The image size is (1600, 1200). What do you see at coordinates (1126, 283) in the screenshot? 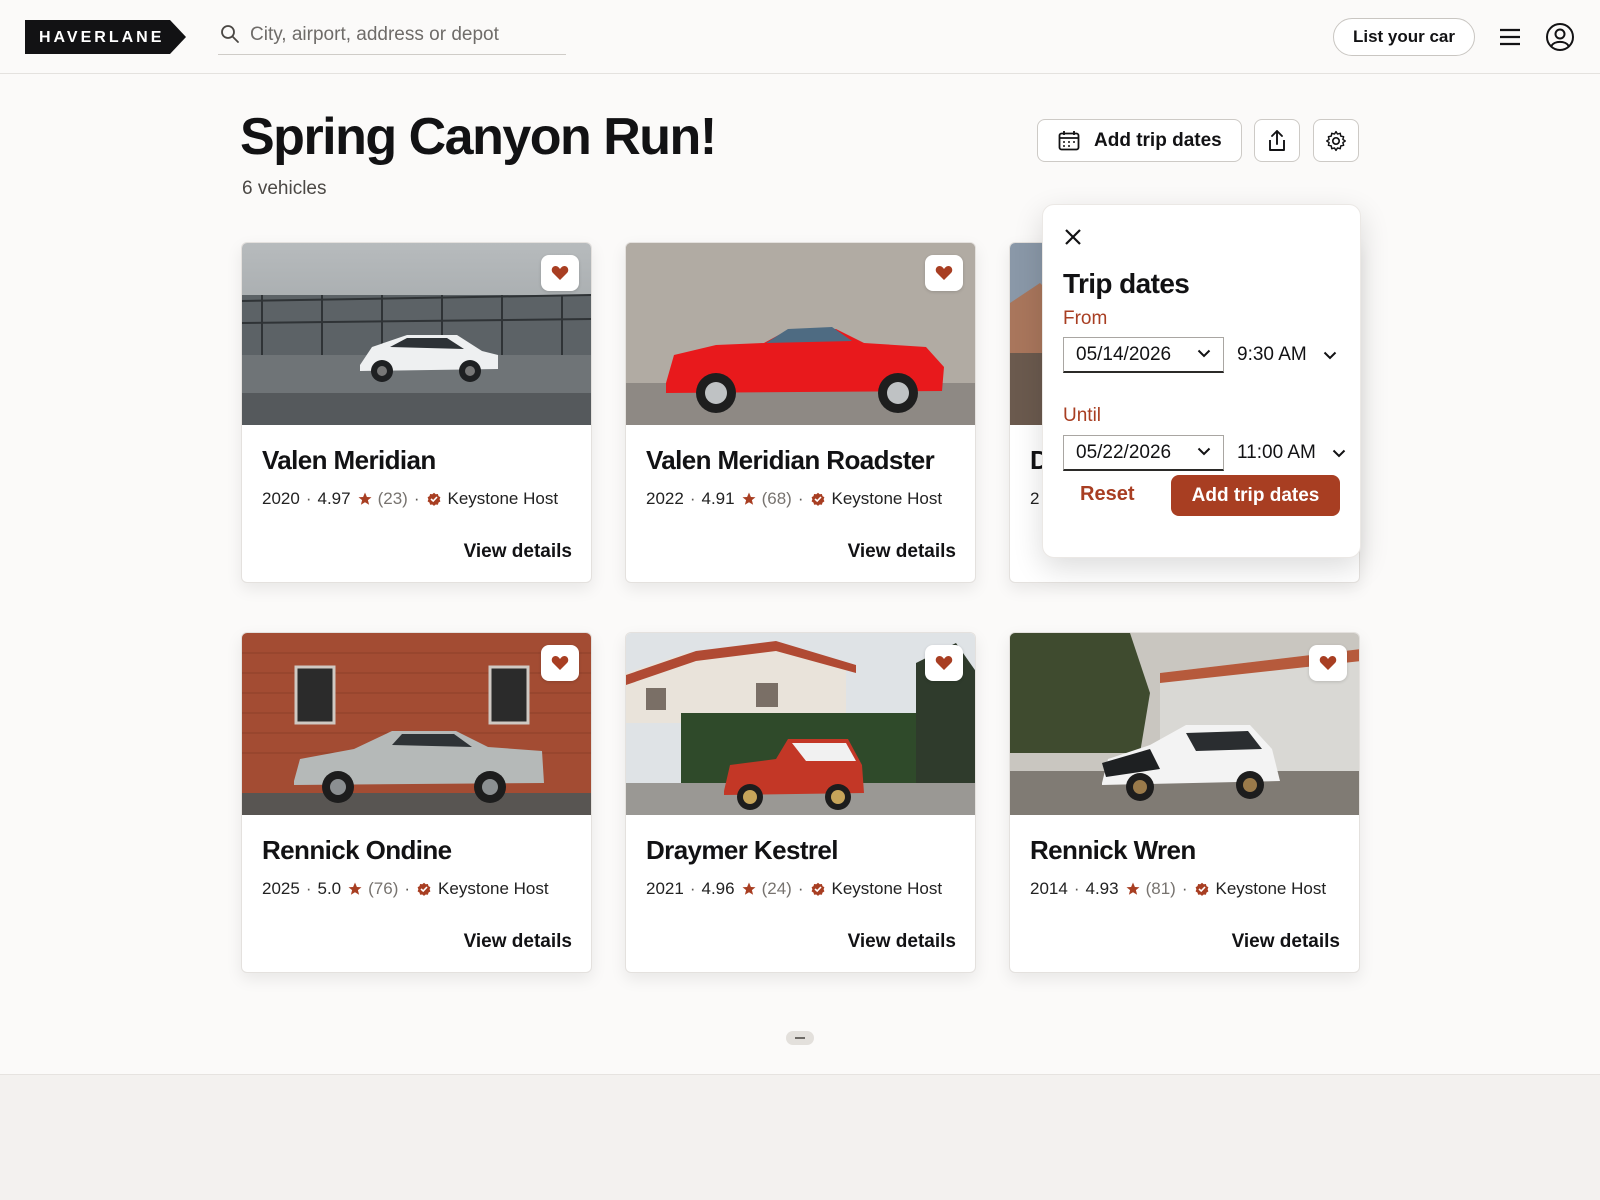
I see `popover-title: Trip dates` at bounding box center [1126, 283].